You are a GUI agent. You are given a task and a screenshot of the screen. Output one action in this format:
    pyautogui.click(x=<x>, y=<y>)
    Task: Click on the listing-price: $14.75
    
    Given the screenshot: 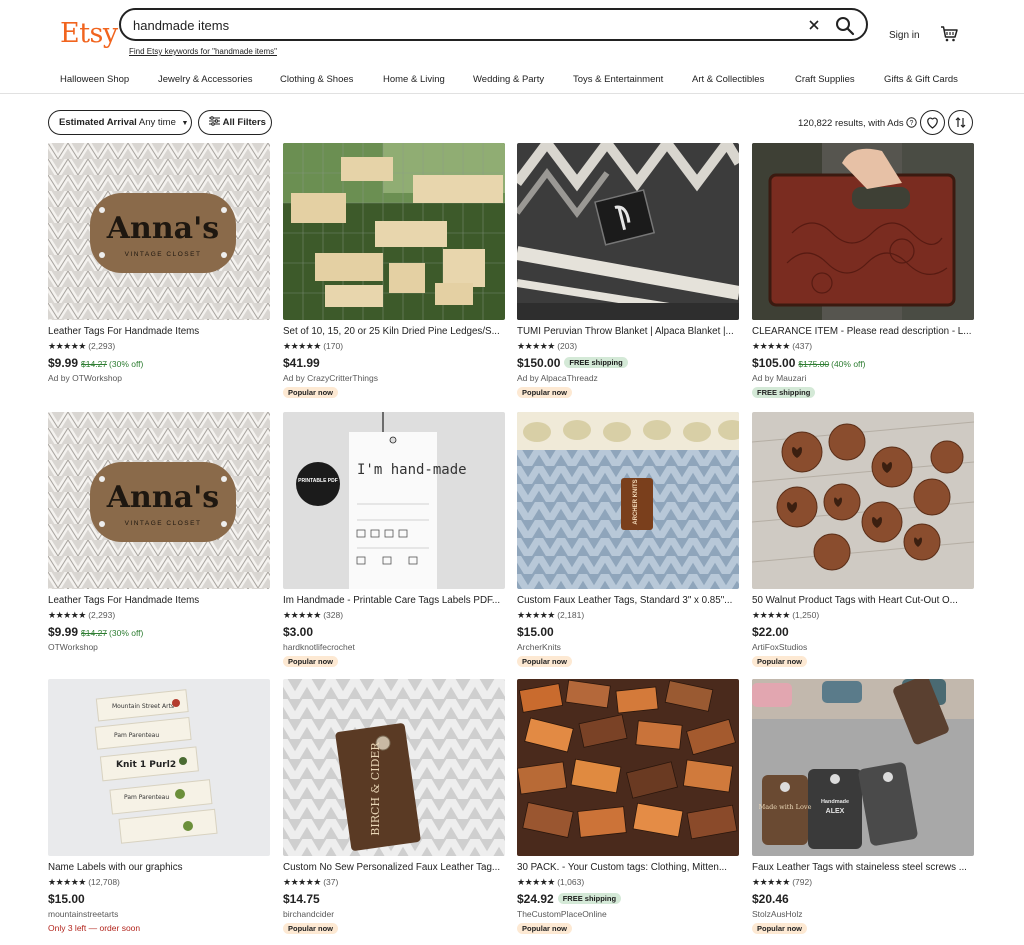 What is the action you would take?
    pyautogui.click(x=301, y=899)
    